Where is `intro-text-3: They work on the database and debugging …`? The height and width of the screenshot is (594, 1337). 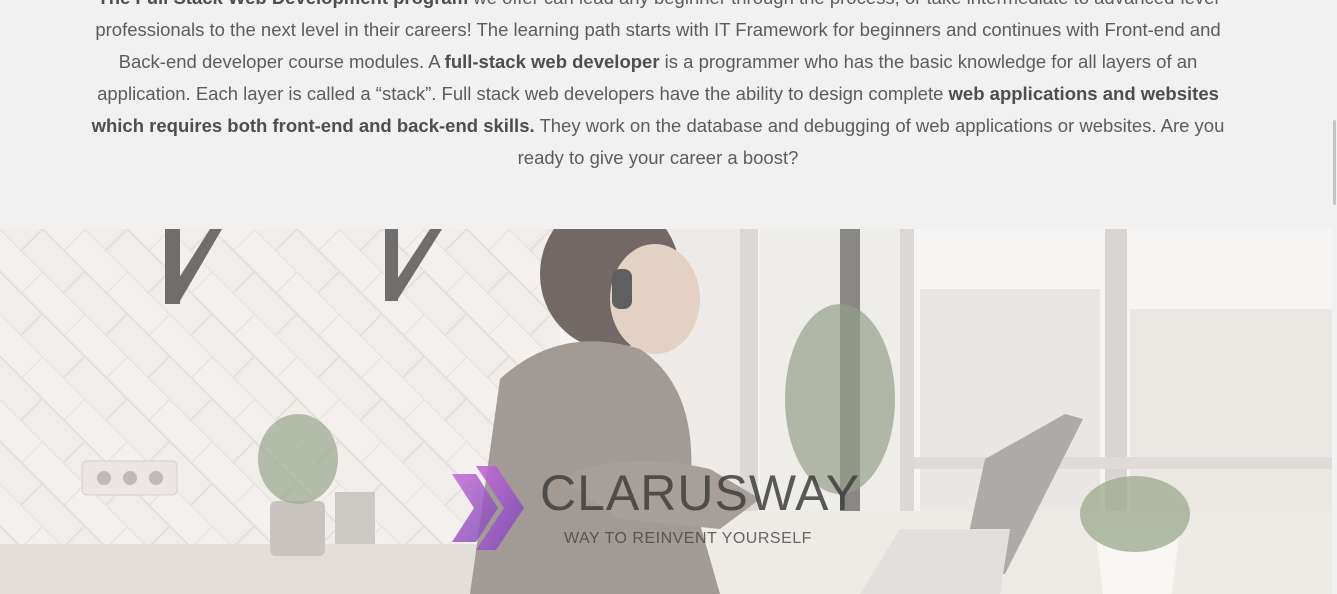
intro-text-3: They work on the database and debugging … is located at coordinates (871, 141).